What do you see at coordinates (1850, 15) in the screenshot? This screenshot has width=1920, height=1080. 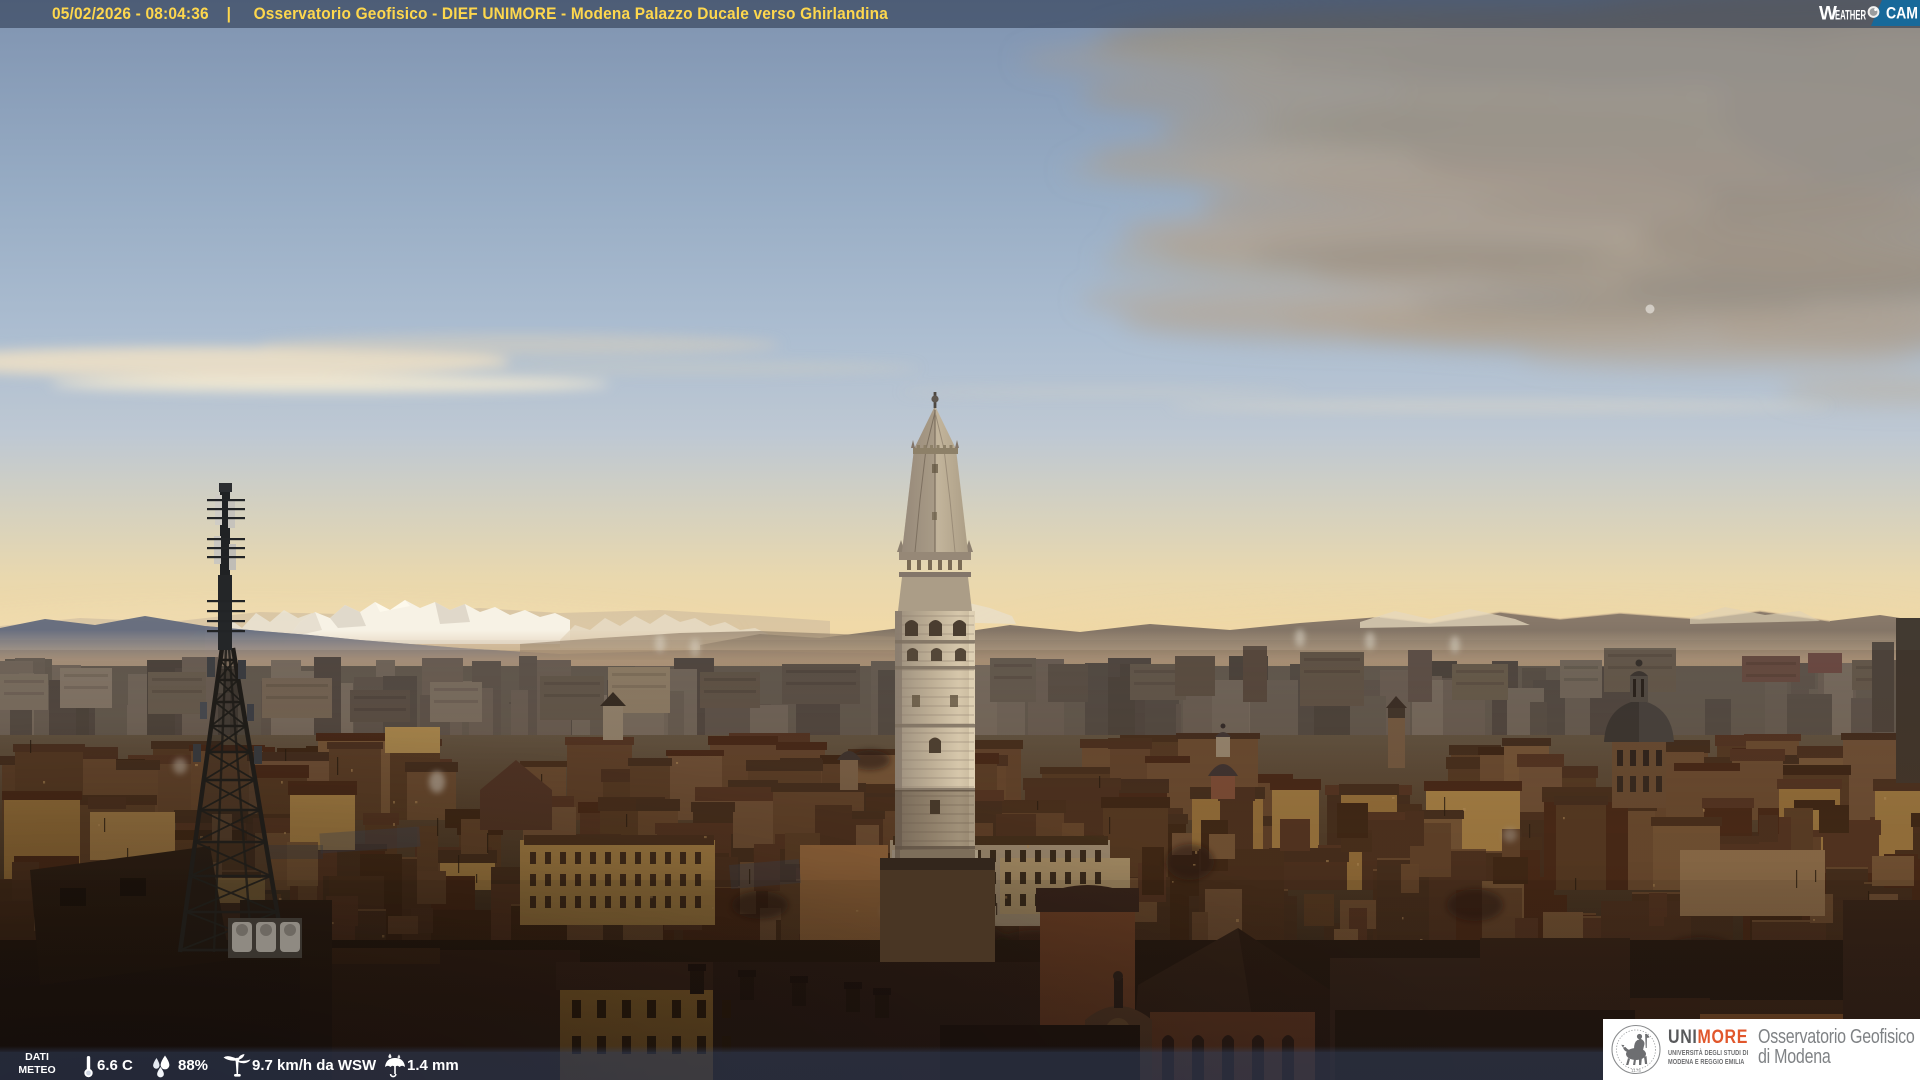 I see `svg-text: EATHER` at bounding box center [1850, 15].